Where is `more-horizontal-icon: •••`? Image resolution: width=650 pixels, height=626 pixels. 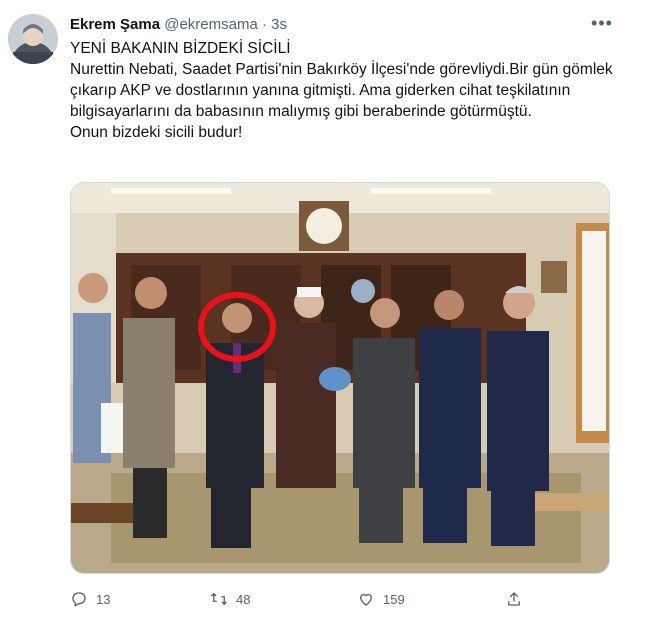
more-horizontal-icon: ••• is located at coordinates (602, 23).